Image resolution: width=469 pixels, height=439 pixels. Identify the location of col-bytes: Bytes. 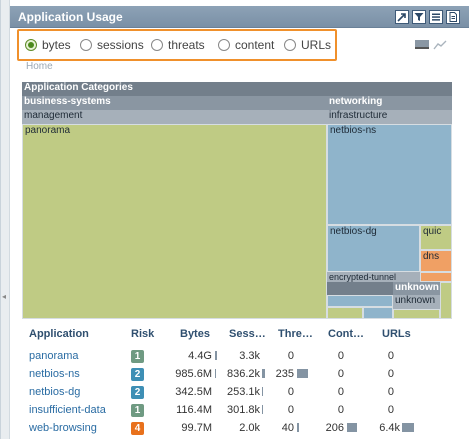
(195, 334).